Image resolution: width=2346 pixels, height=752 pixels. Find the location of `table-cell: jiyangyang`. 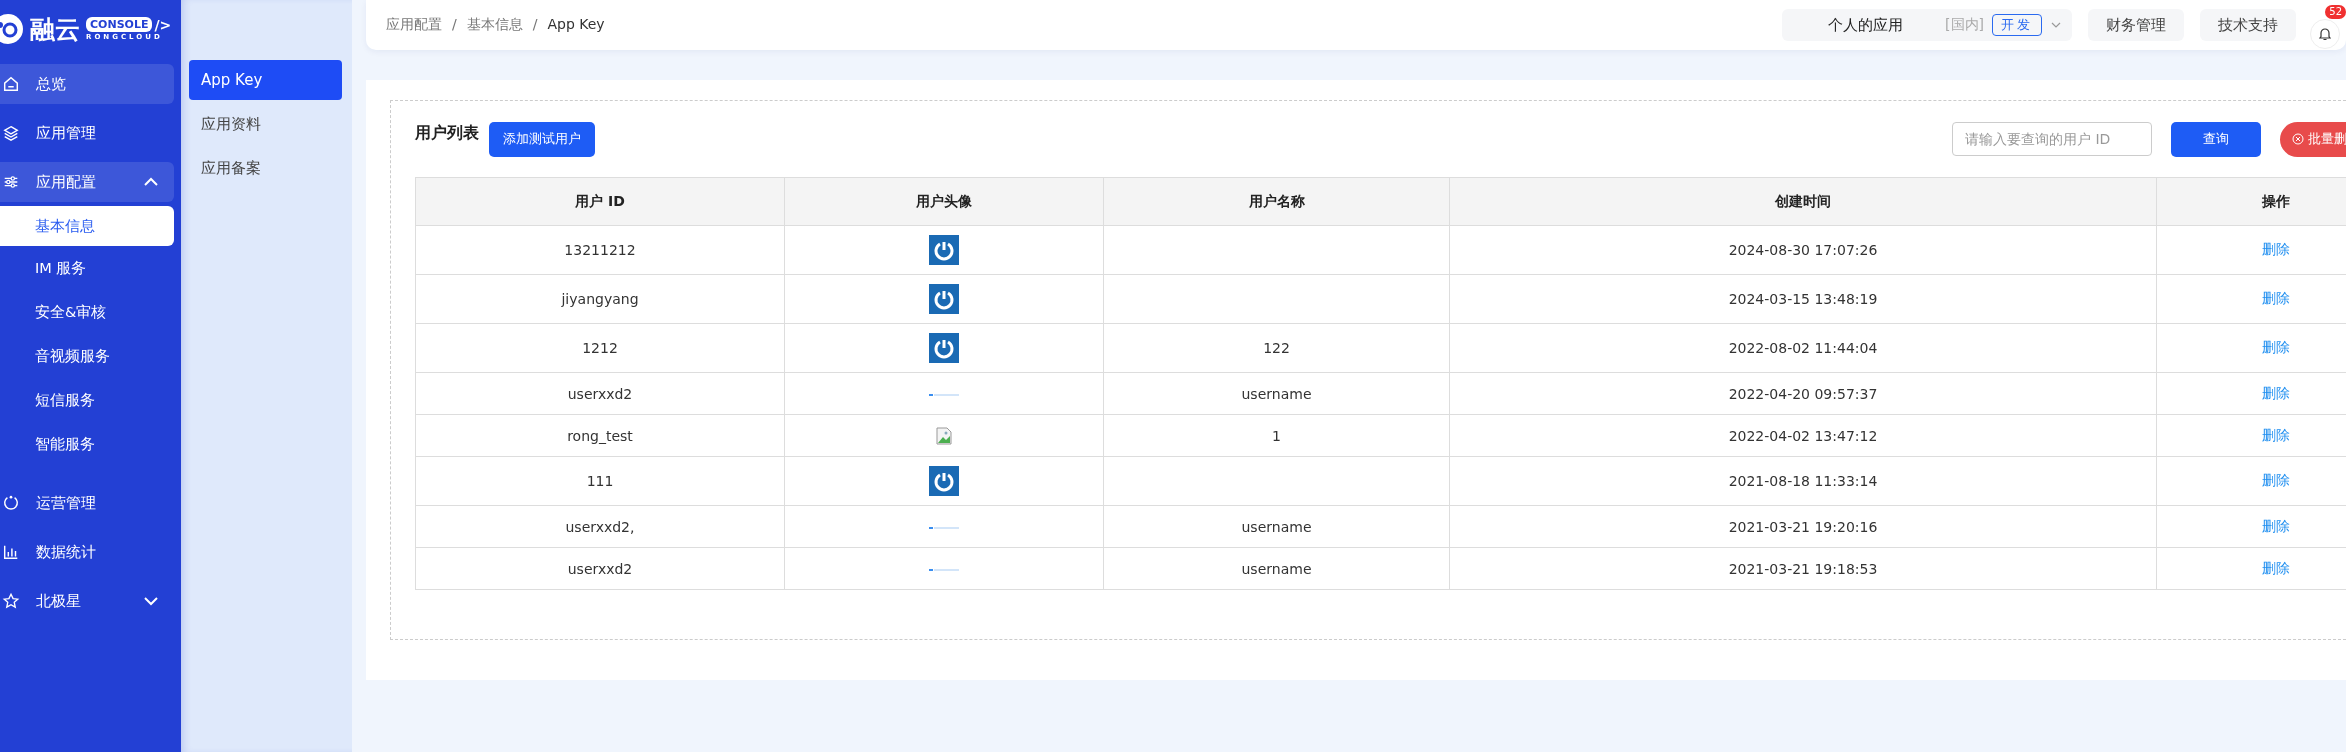

table-cell: jiyangyang is located at coordinates (600, 299).